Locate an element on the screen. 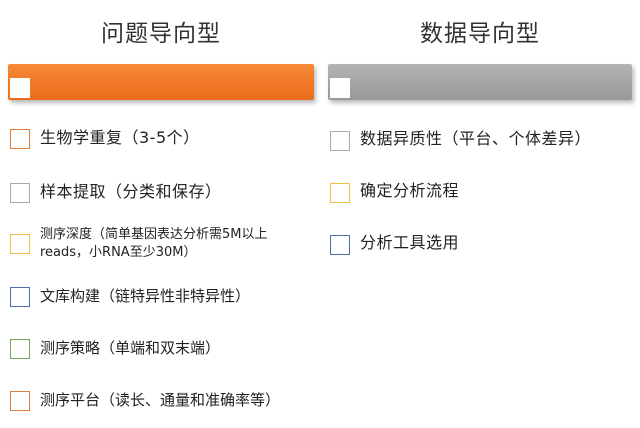 This screenshot has height=428, width=640. left-bar-handle is located at coordinates (20, 88).